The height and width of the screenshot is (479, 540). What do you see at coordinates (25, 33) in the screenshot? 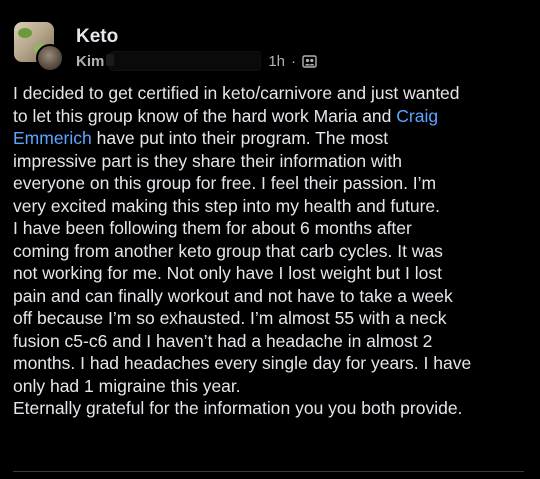
I see `group-avatar-decoration` at bounding box center [25, 33].